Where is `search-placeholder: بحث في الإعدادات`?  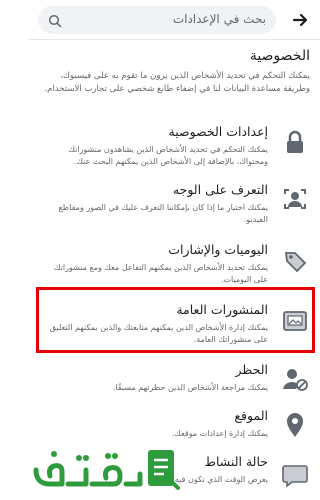 search-placeholder: بحث في الإعدادات is located at coordinates (219, 19).